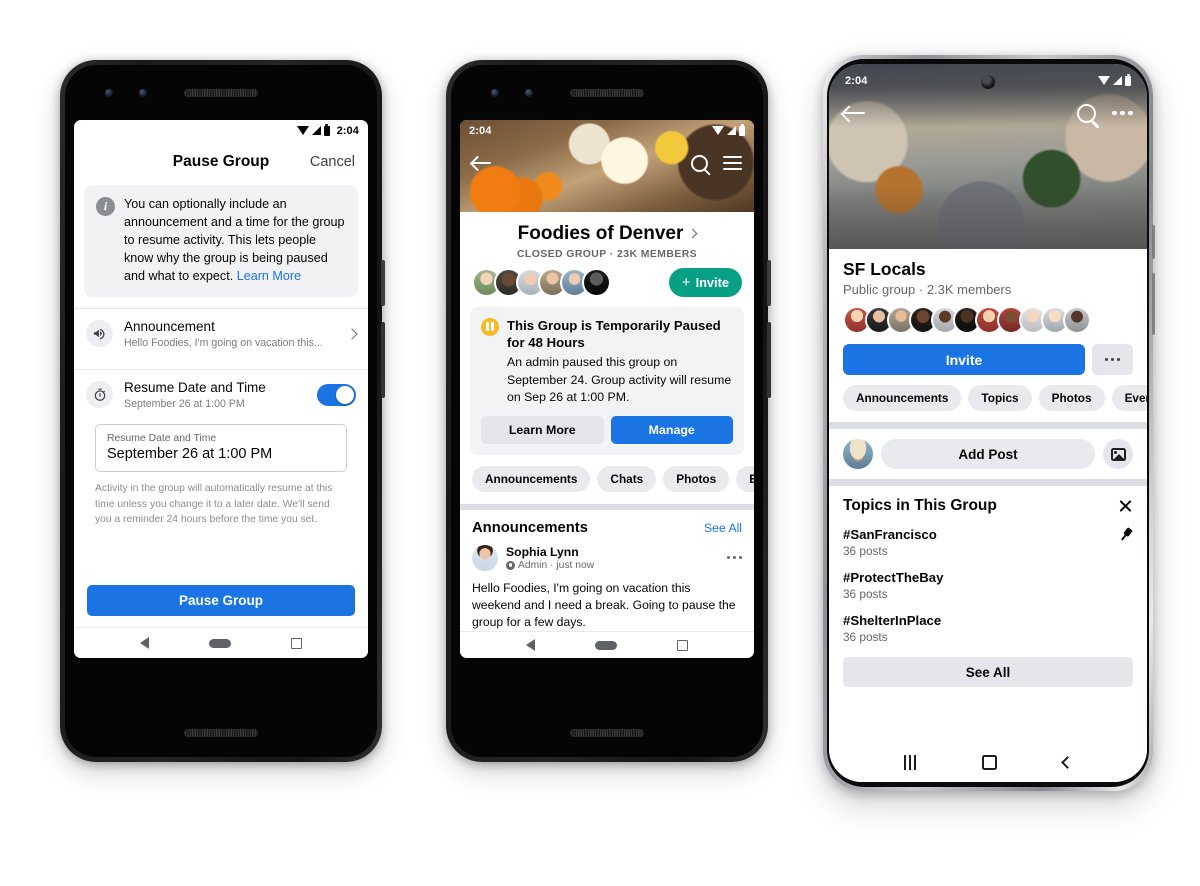  I want to click on announcement-row-title: Announcement, so click(169, 327).